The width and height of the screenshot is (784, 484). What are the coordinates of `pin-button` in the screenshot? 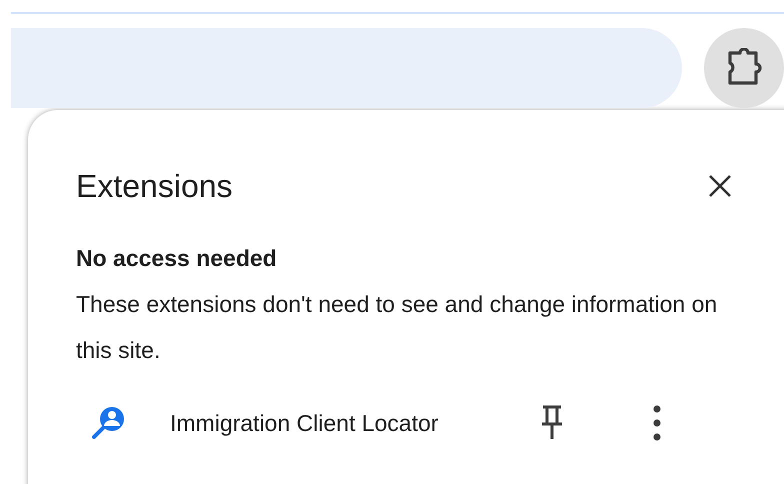 It's located at (552, 423).